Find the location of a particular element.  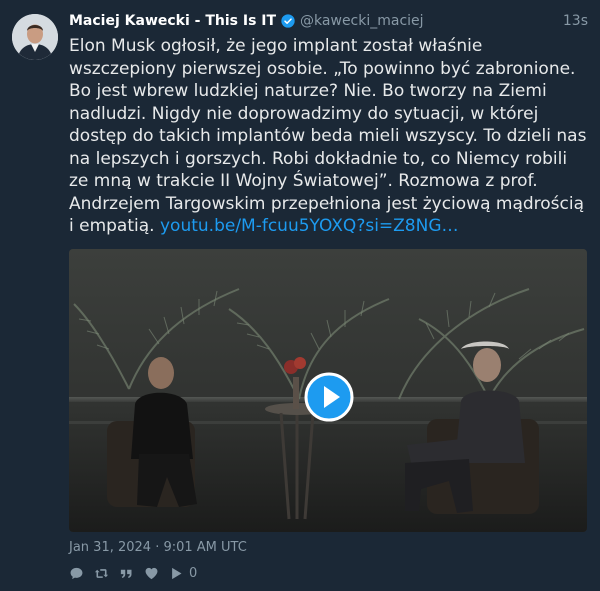

like-button is located at coordinates (151, 573).